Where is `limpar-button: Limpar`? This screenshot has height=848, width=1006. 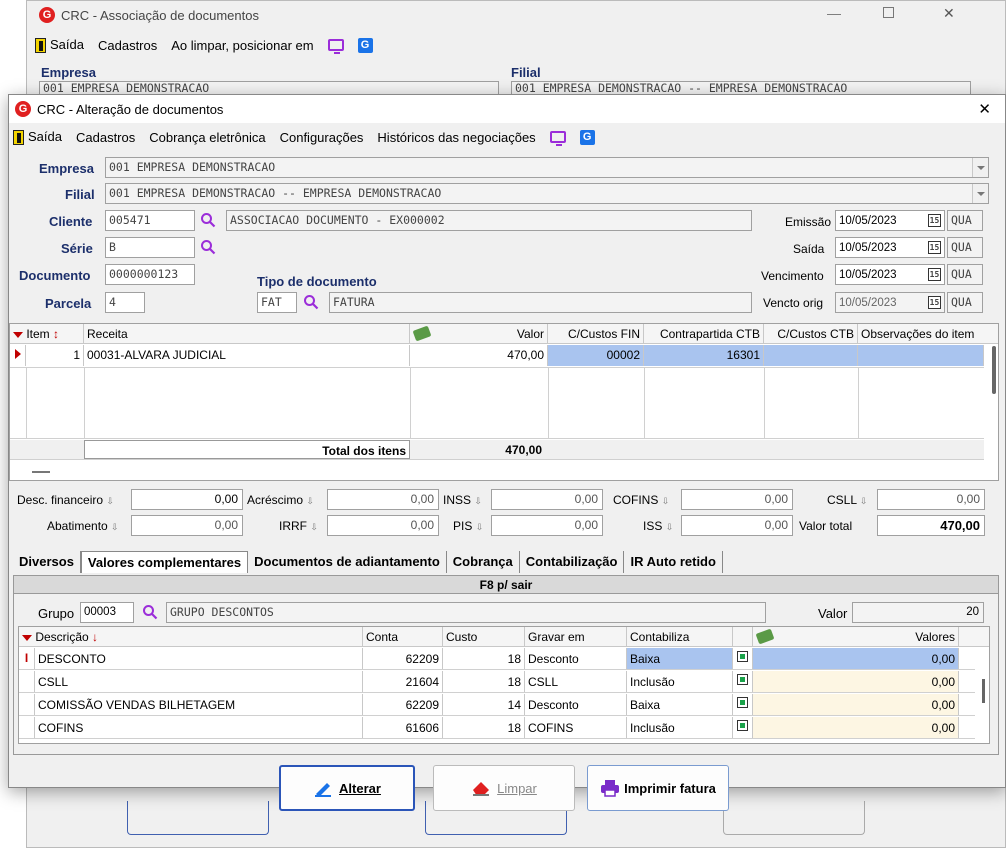 limpar-button: Limpar is located at coordinates (504, 788).